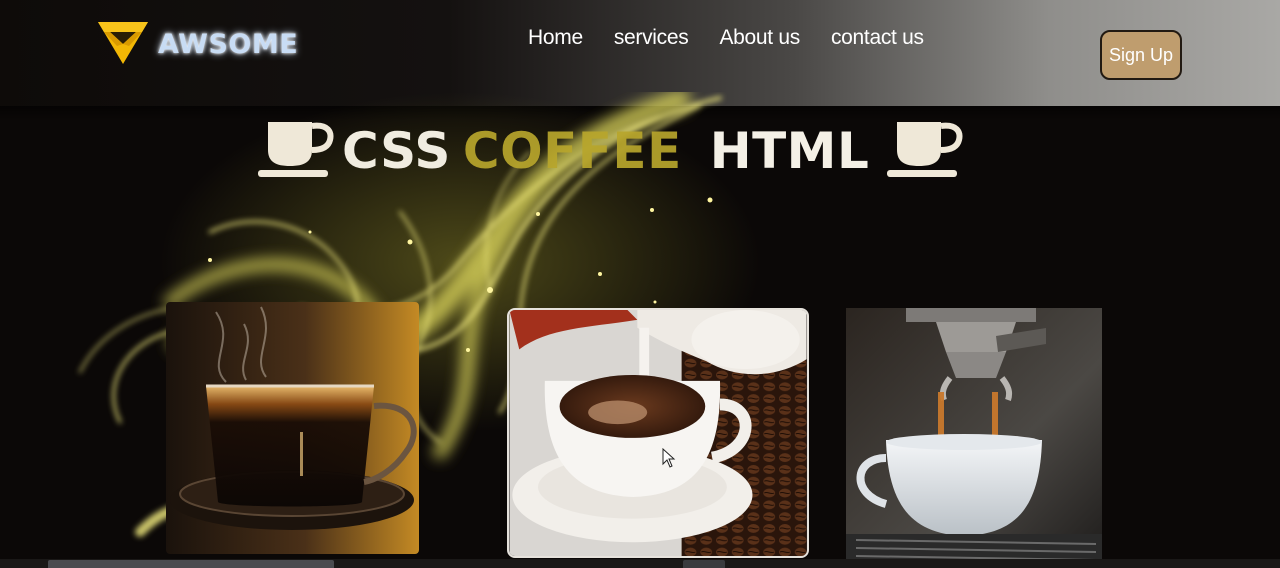 This screenshot has height=568, width=1280. Describe the element at coordinates (123, 43) in the screenshot. I see `diamond-icon` at that location.